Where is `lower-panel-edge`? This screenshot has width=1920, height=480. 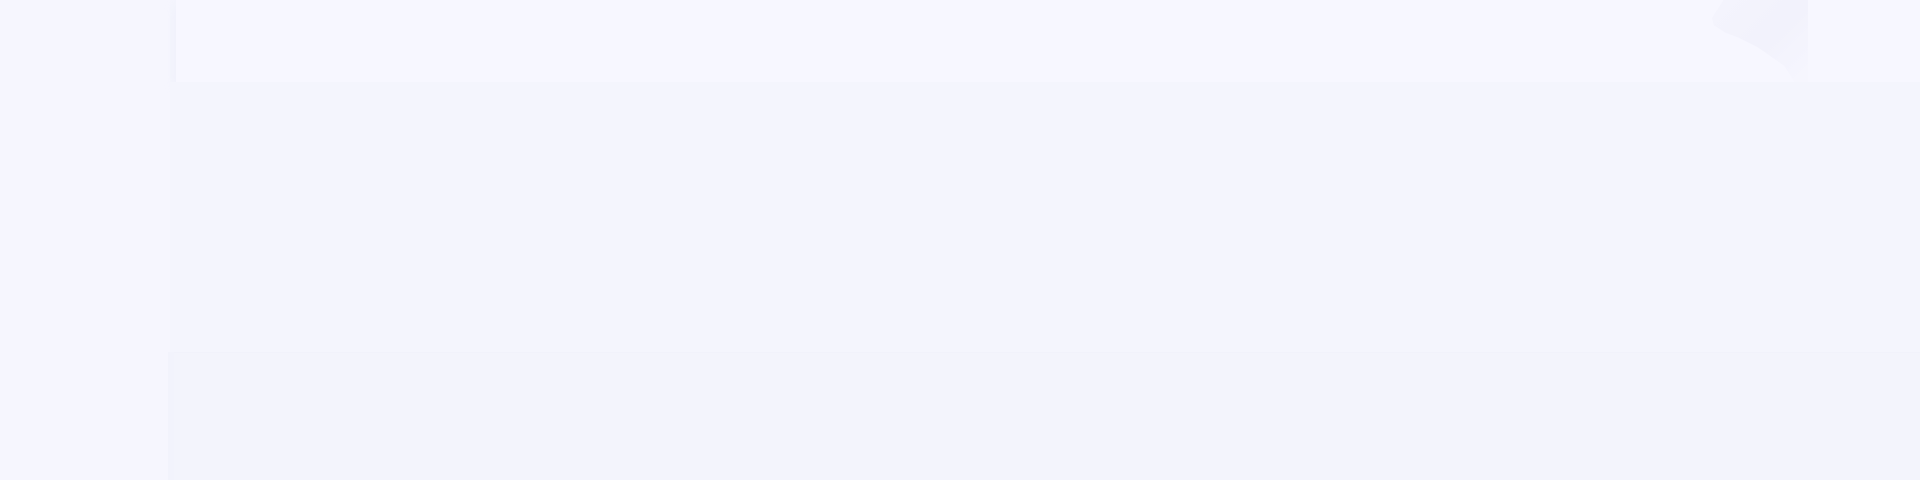
lower-panel-edge is located at coordinates (171, 416).